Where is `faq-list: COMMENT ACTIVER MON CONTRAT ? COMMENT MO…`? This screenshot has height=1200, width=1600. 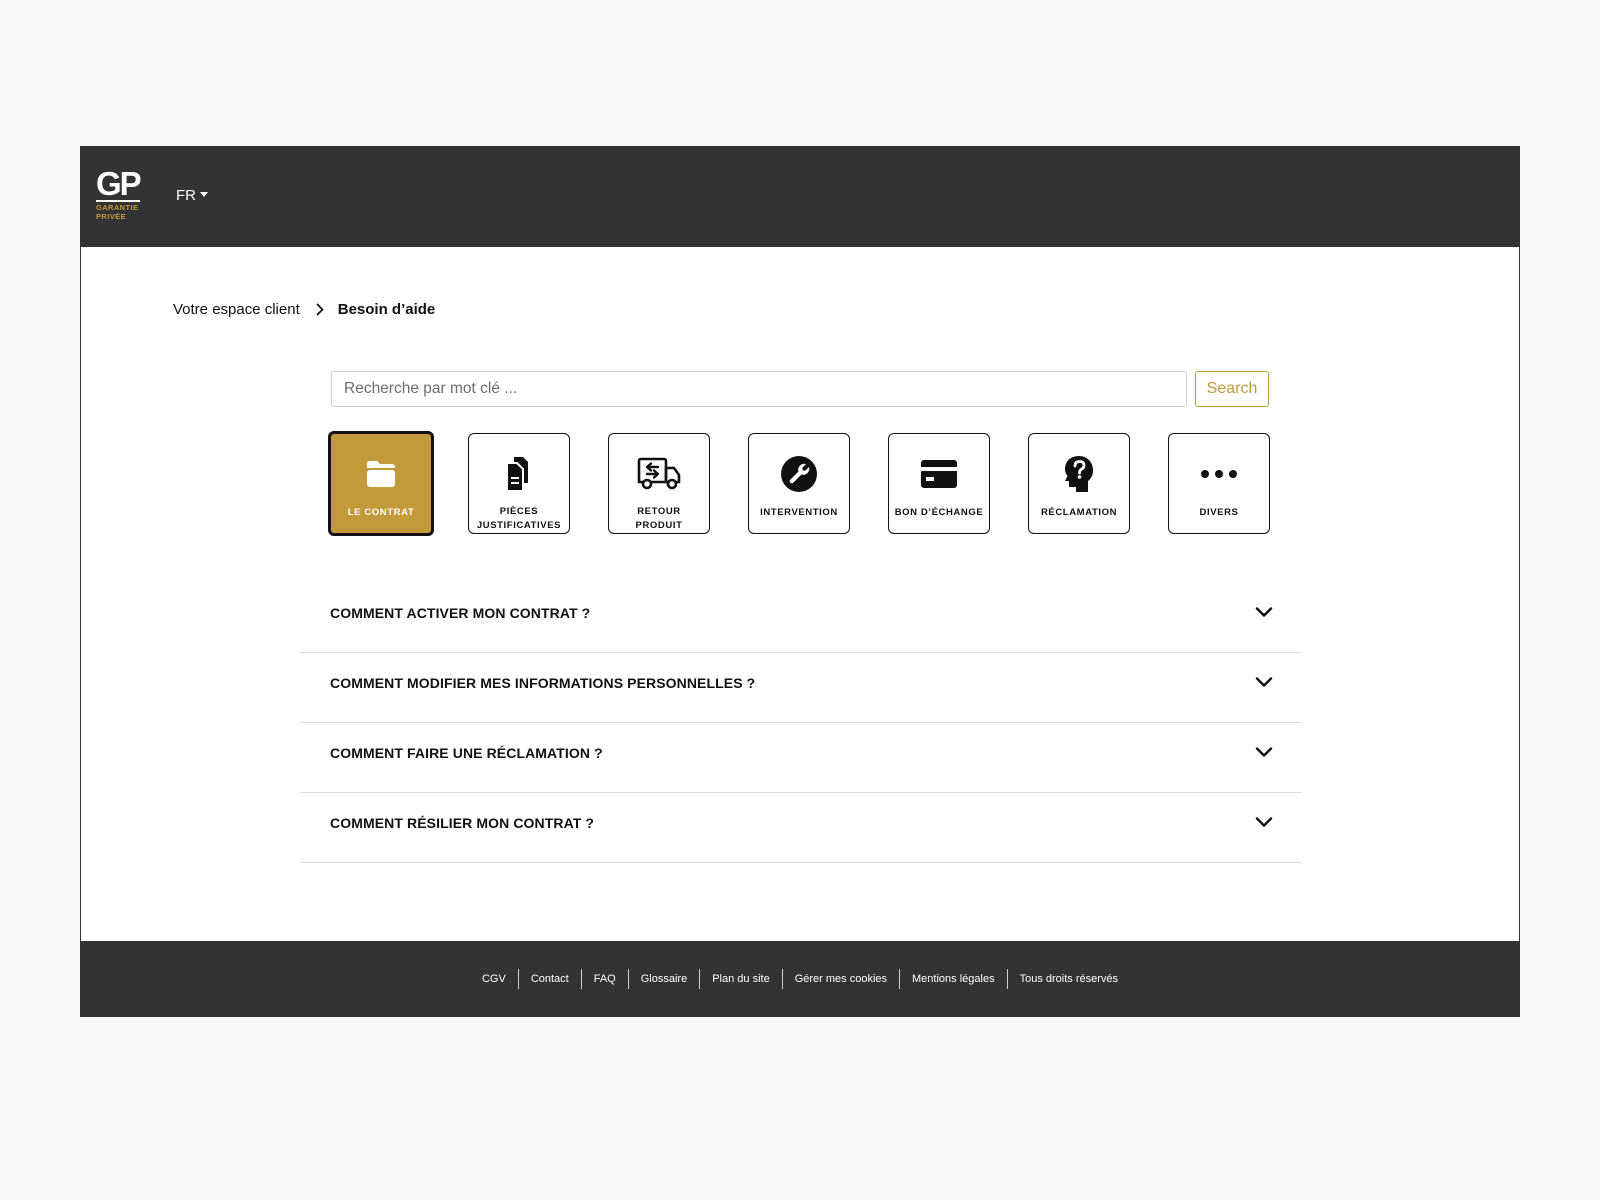
faq-list: COMMENT ACTIVER MON CONTRAT ? COMMENT MO… is located at coordinates (800, 723).